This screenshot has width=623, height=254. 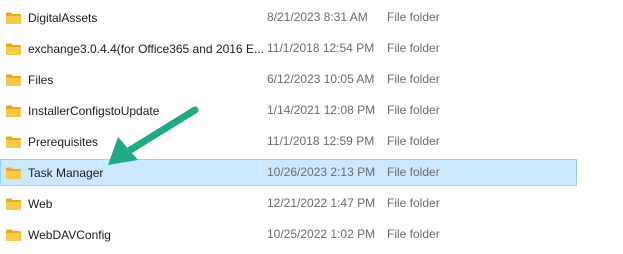 I want to click on name-cell: WebDAVConfig, so click(x=135, y=234).